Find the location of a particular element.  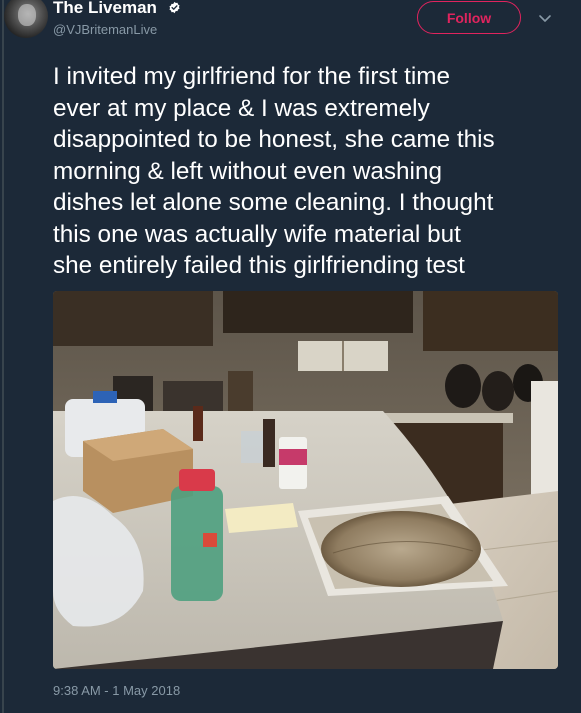

avatar is located at coordinates (26, 19).